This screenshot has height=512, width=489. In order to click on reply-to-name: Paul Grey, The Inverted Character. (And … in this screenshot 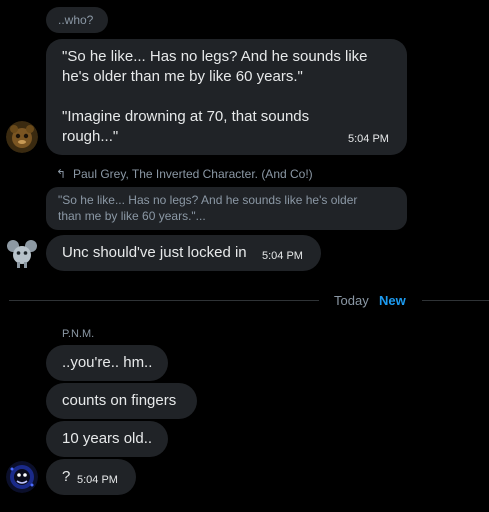, I will do `click(193, 174)`.